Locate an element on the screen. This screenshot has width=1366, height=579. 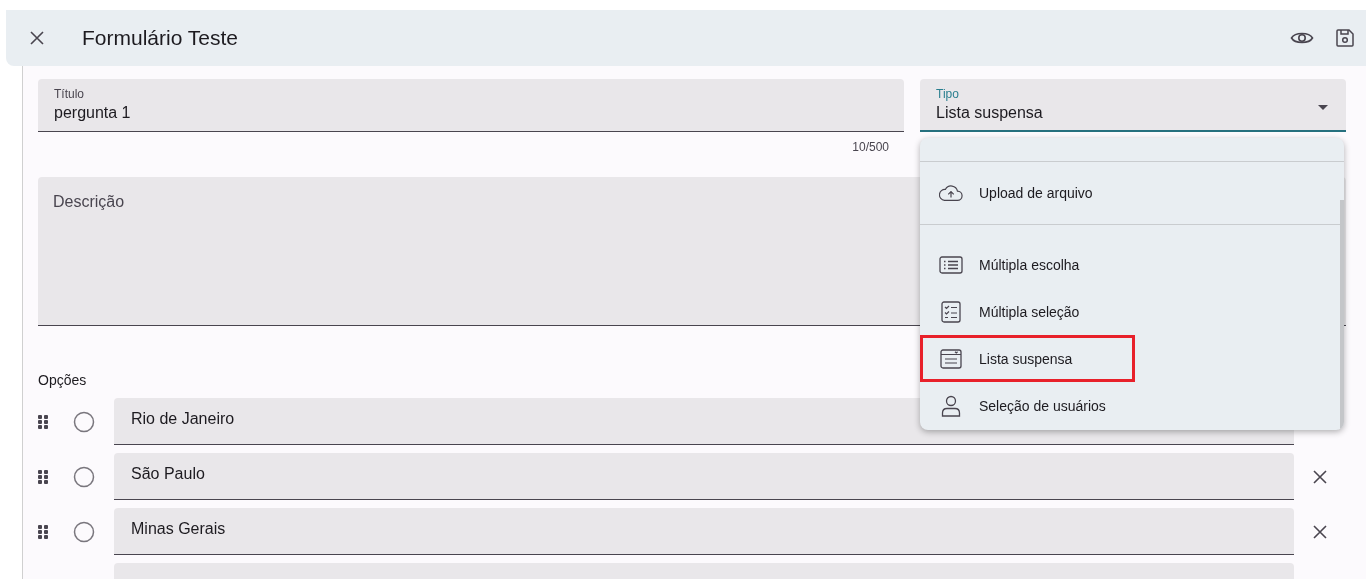
option-field: Minas Gerais is located at coordinates (704, 531).